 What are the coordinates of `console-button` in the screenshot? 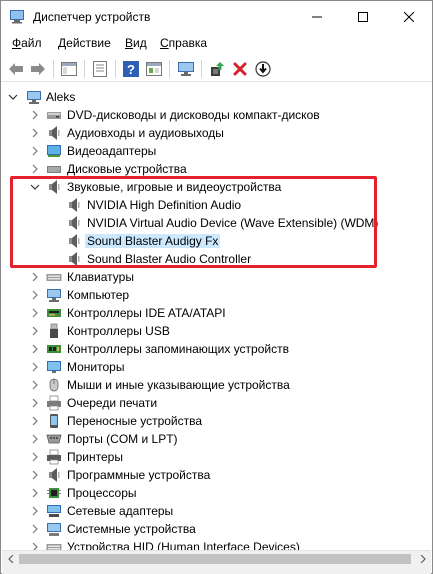 It's located at (154, 69).